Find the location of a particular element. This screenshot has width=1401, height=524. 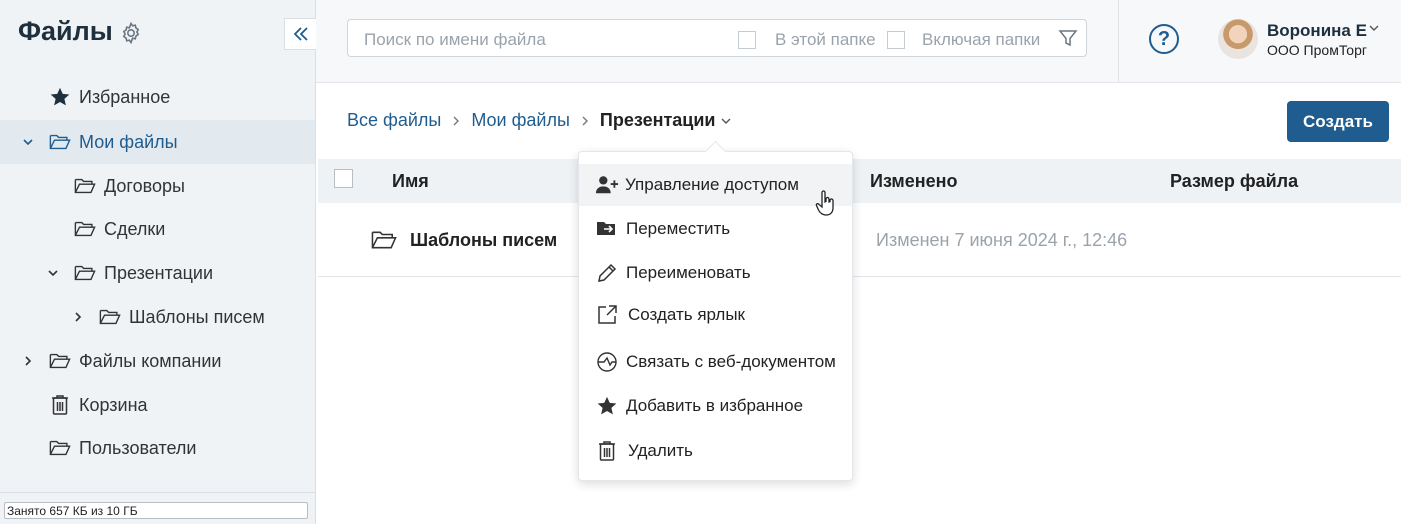

sidebar-item-presentations: Презентации is located at coordinates (157, 273).